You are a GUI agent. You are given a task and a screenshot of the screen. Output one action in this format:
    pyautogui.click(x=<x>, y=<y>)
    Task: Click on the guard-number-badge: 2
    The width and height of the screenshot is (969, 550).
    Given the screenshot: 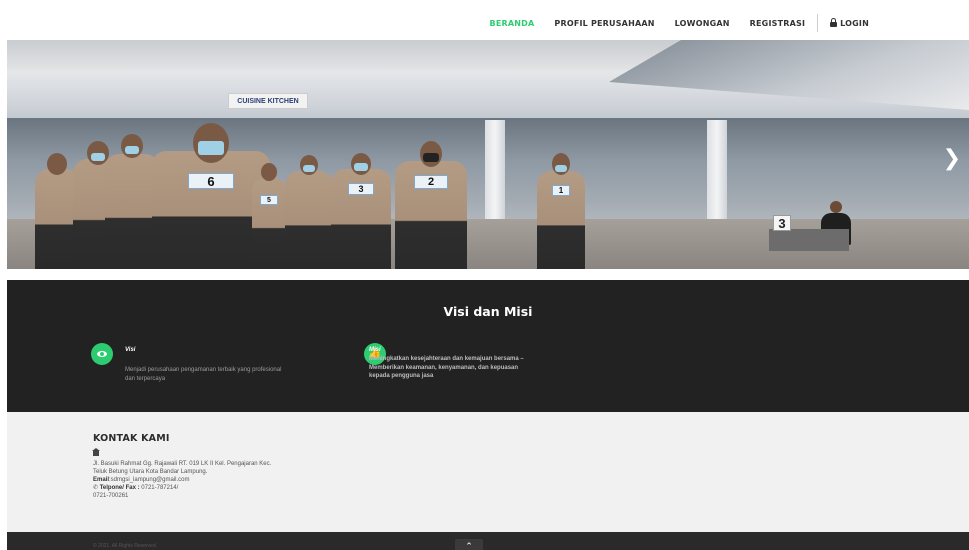 What is the action you would take?
    pyautogui.click(x=431, y=182)
    